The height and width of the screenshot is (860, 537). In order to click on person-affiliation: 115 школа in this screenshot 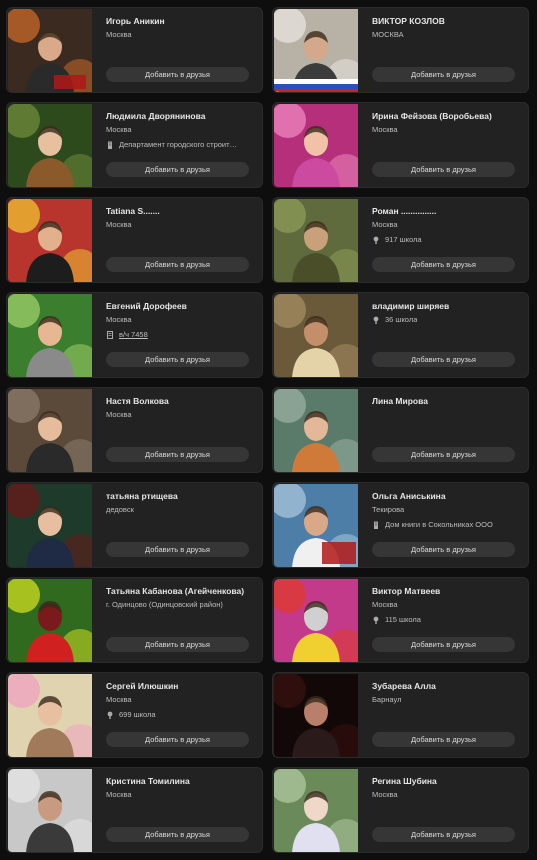, I will do `click(446, 619)`.